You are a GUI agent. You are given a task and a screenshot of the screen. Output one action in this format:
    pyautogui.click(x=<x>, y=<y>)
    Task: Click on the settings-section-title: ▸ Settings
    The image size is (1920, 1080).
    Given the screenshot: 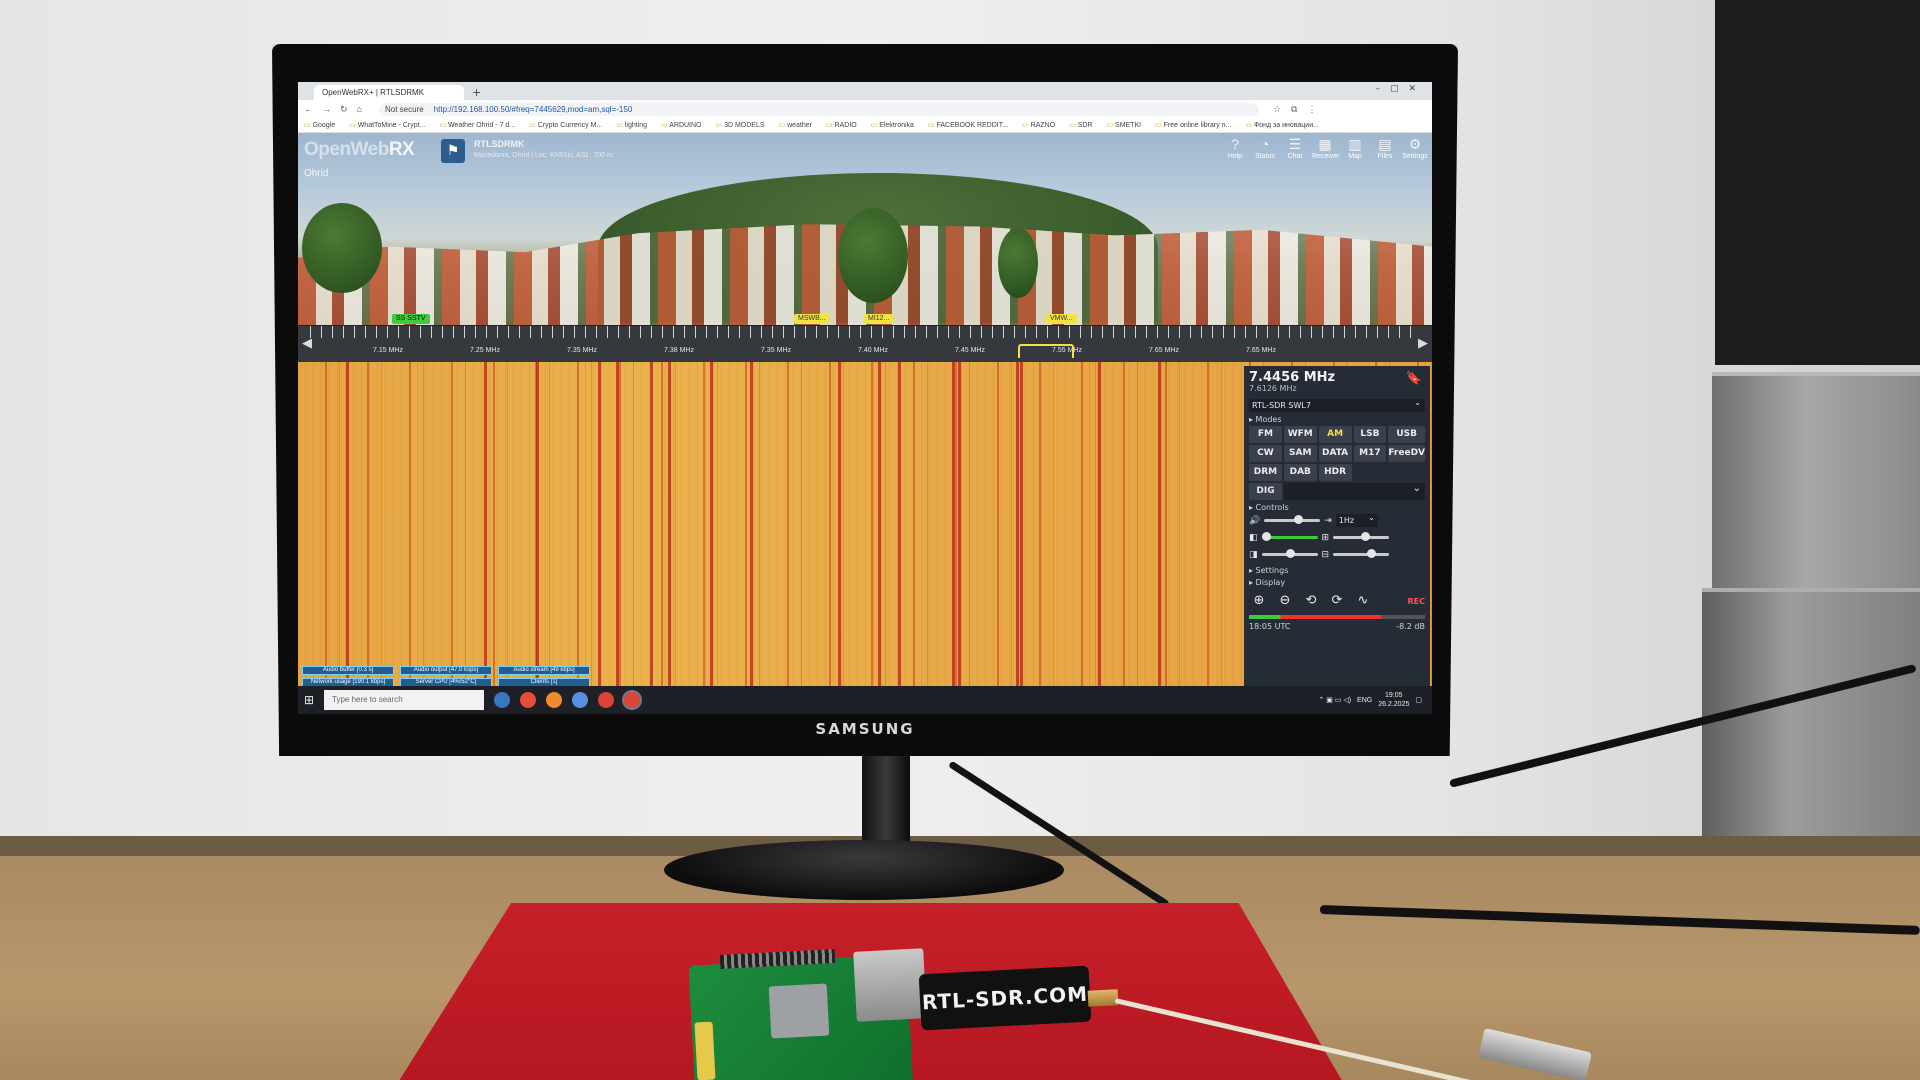 What is the action you would take?
    pyautogui.click(x=1337, y=570)
    